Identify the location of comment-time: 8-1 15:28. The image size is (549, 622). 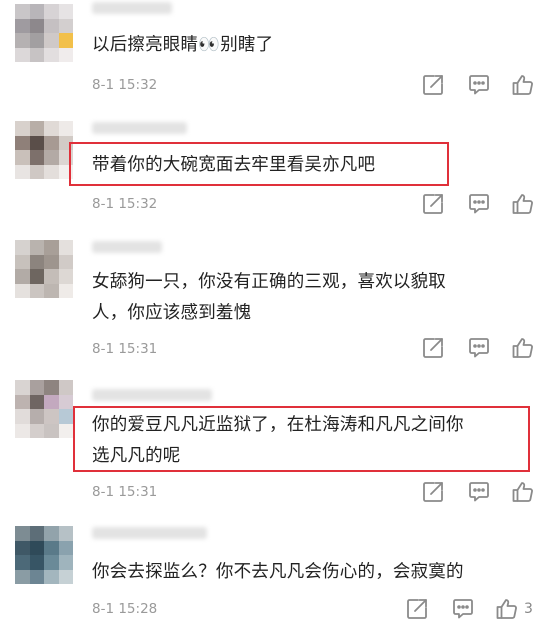
(125, 609).